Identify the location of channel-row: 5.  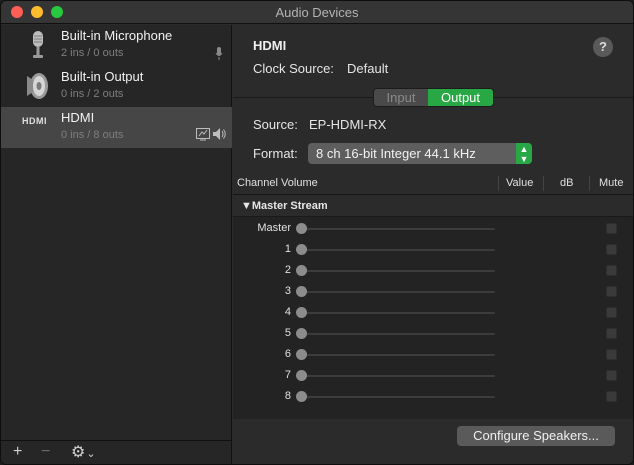
(433, 333).